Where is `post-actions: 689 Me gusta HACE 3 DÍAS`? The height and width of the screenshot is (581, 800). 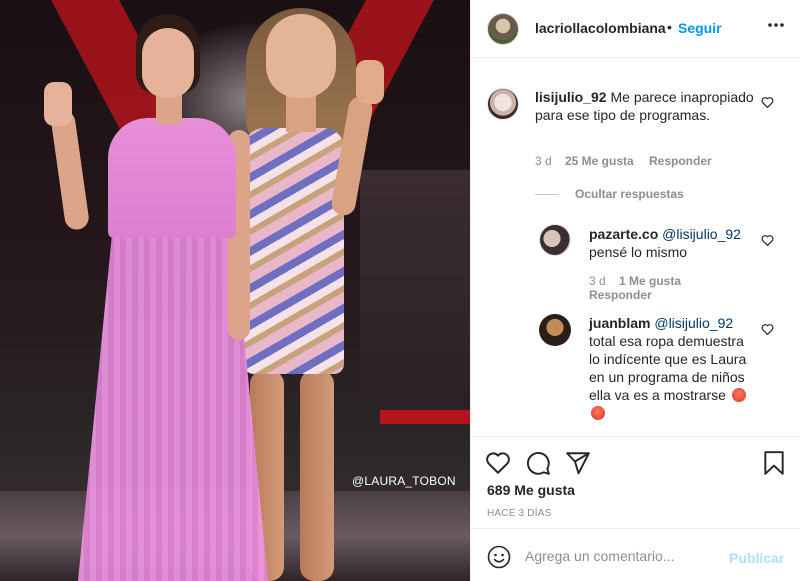
post-actions: 689 Me gusta HACE 3 DÍAS is located at coordinates (635, 482).